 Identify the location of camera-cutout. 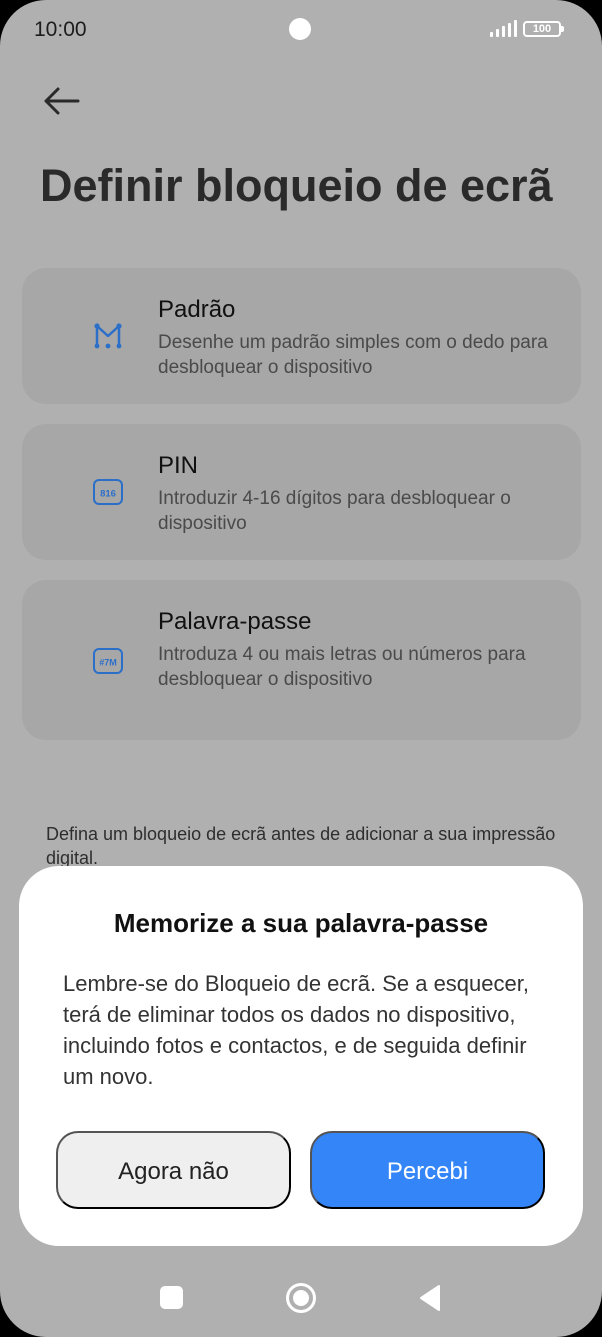
(300, 29).